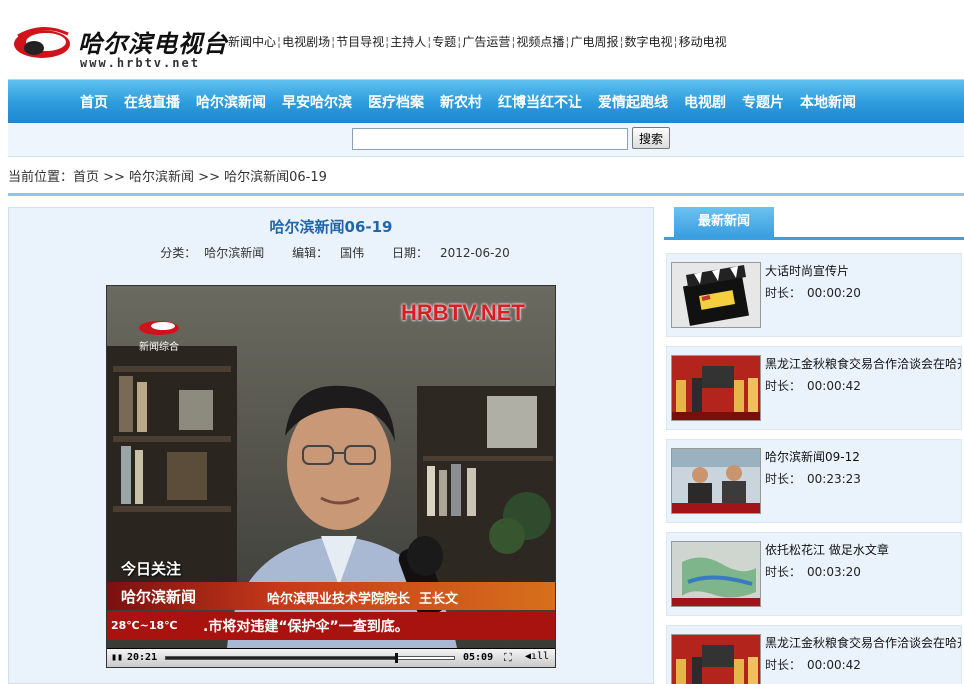 Image resolution: width=964 pixels, height=684 pixels. I want to click on pause-icon: ▮▮, so click(117, 657).